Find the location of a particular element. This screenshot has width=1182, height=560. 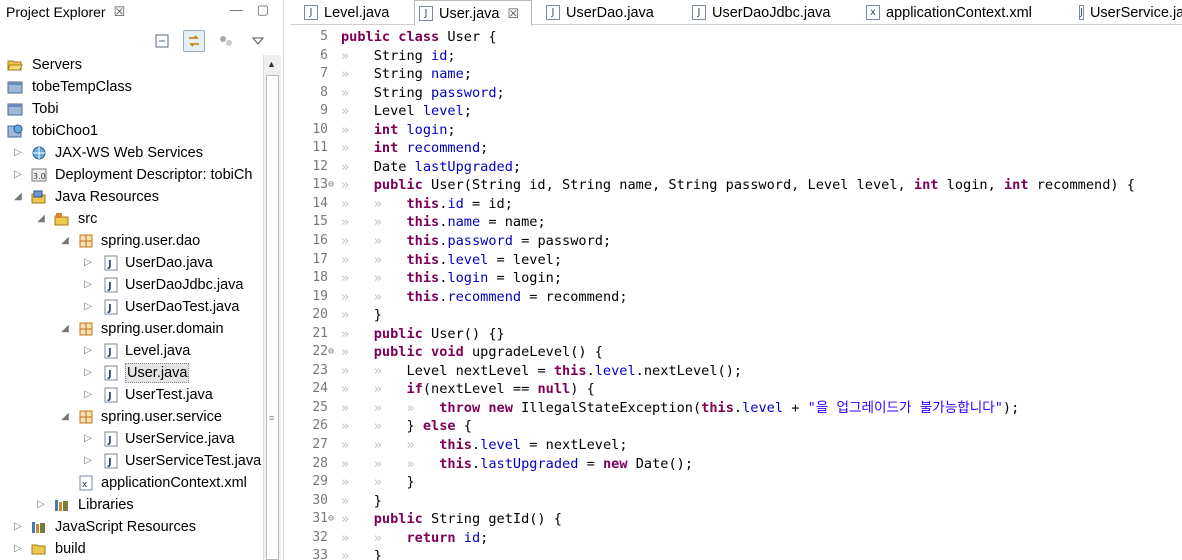

minimize-icon: — is located at coordinates (236, 10).